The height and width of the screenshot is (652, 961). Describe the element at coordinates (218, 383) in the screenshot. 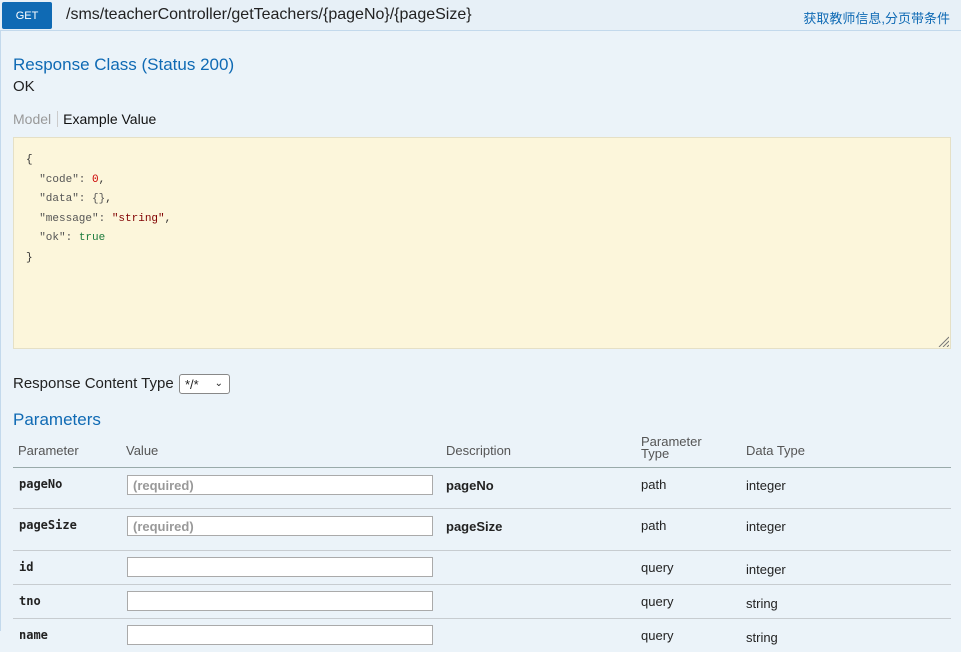

I see `chevron-down-icon: ⌄` at that location.